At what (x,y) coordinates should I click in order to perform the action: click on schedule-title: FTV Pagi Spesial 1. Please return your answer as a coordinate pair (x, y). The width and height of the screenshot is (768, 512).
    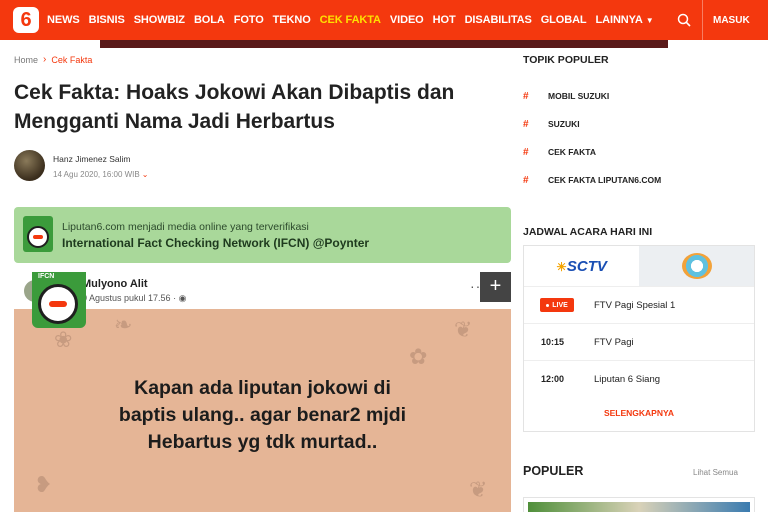
    Looking at the image, I should click on (635, 305).